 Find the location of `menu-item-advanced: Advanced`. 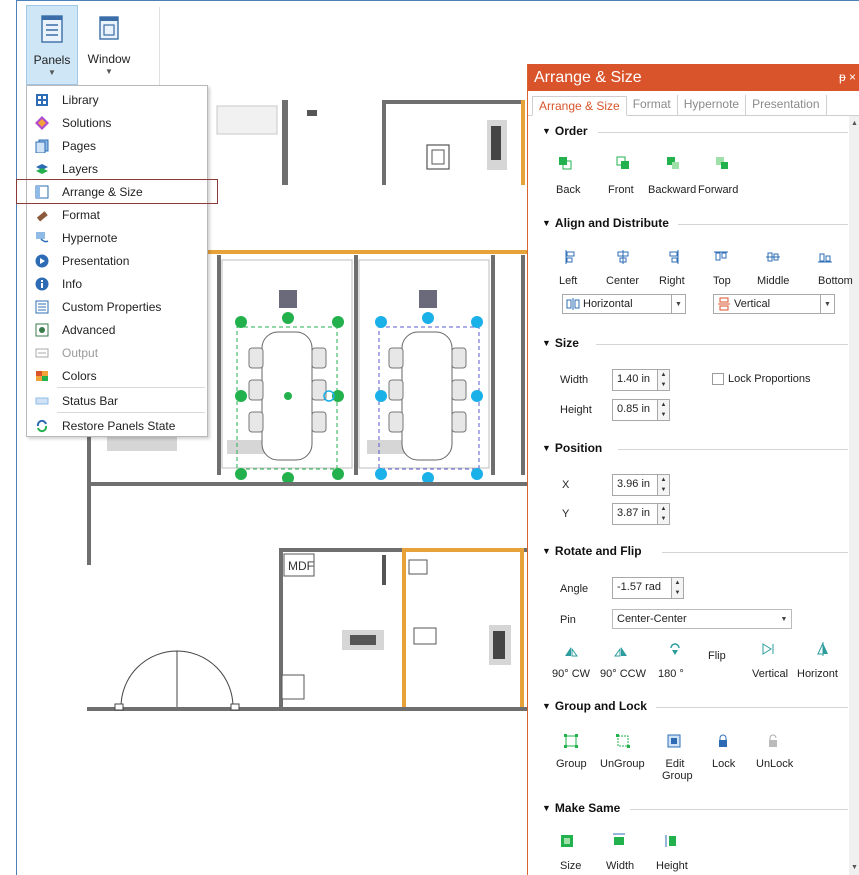

menu-item-advanced: Advanced is located at coordinates (117, 329).